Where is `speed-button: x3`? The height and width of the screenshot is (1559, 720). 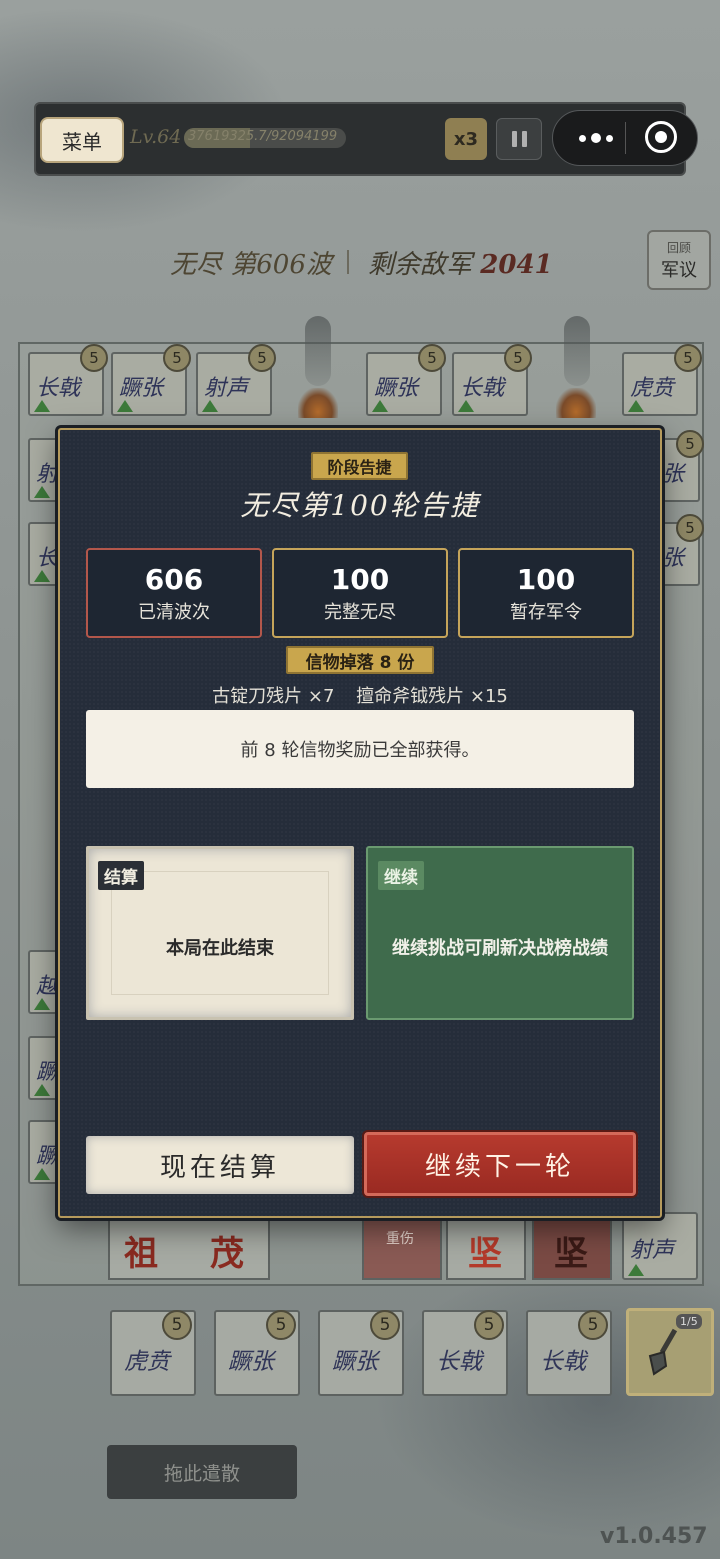 speed-button: x3 is located at coordinates (466, 139).